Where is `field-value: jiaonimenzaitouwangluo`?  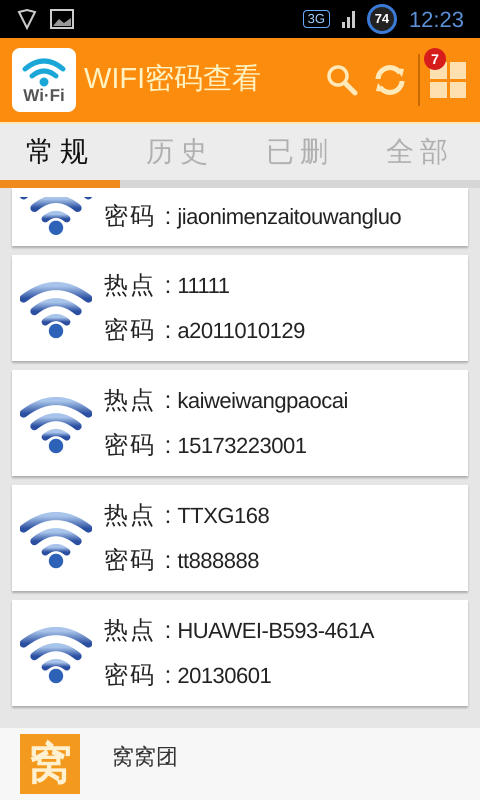
field-value: jiaonimenzaitouwangluo is located at coordinates (289, 217).